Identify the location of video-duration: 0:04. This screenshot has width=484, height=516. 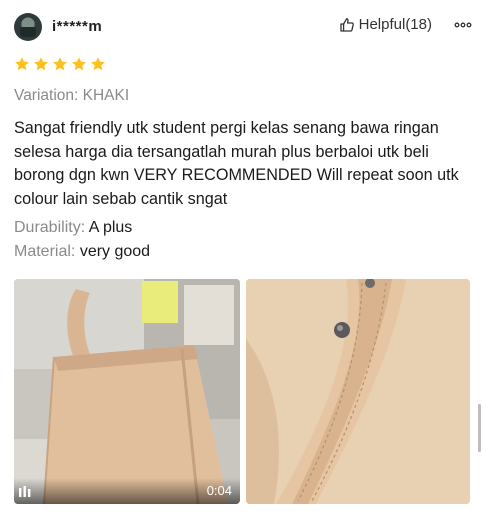
(219, 490).